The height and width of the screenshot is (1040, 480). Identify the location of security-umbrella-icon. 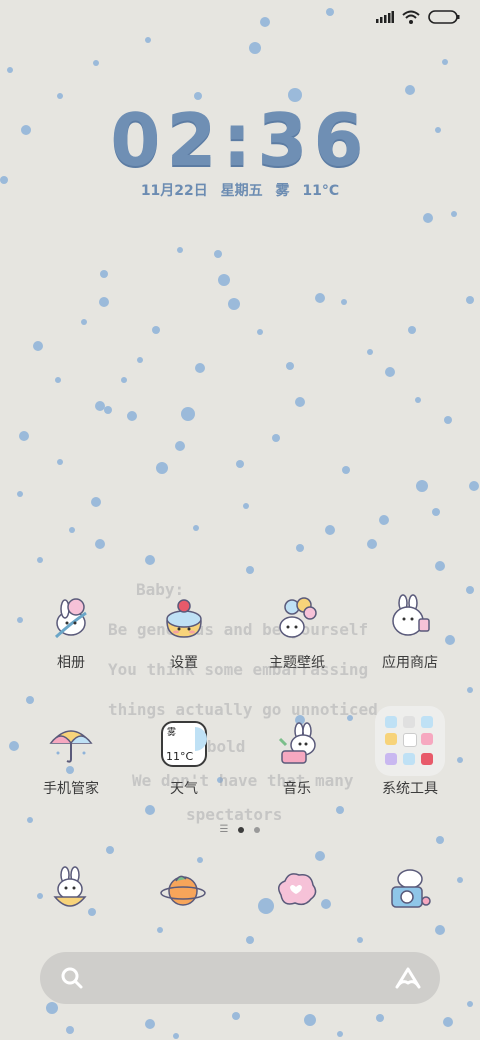
(71, 744).